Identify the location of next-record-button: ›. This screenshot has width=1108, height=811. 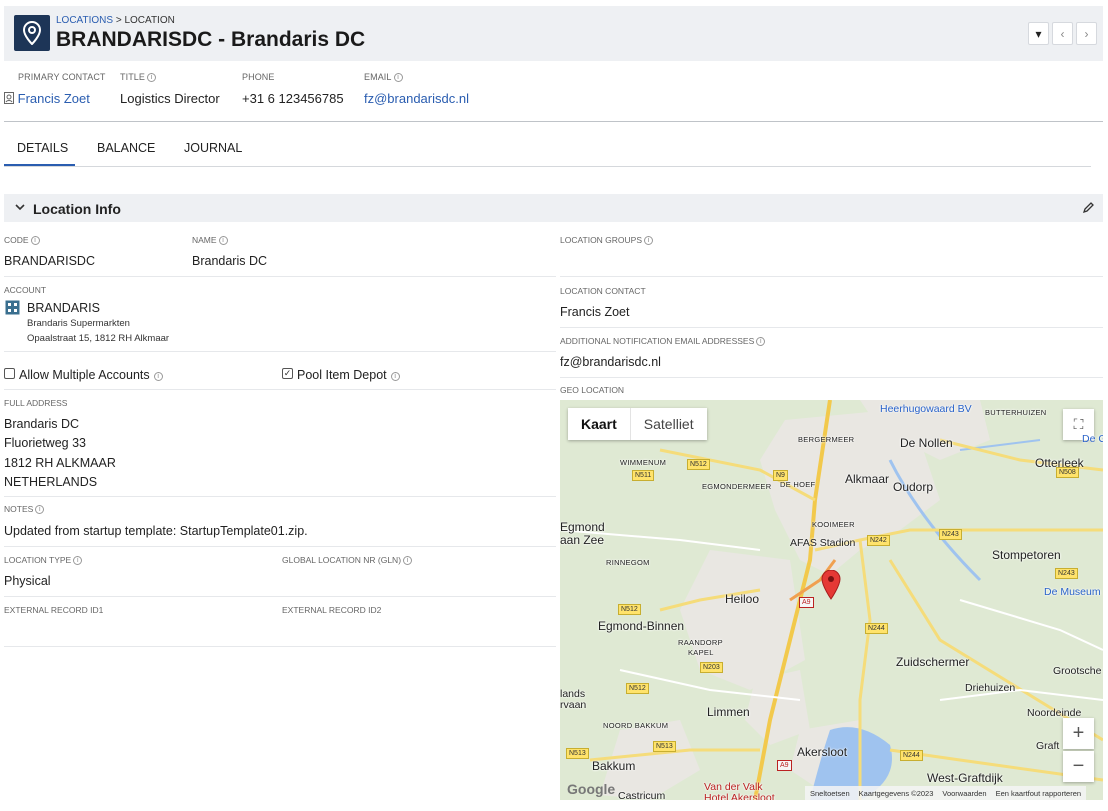
(1086, 33).